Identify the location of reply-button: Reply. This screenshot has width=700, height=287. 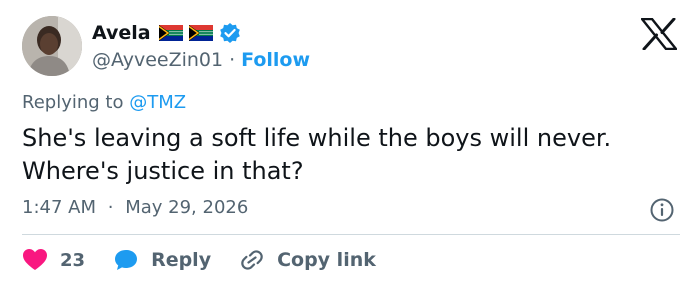
(162, 260).